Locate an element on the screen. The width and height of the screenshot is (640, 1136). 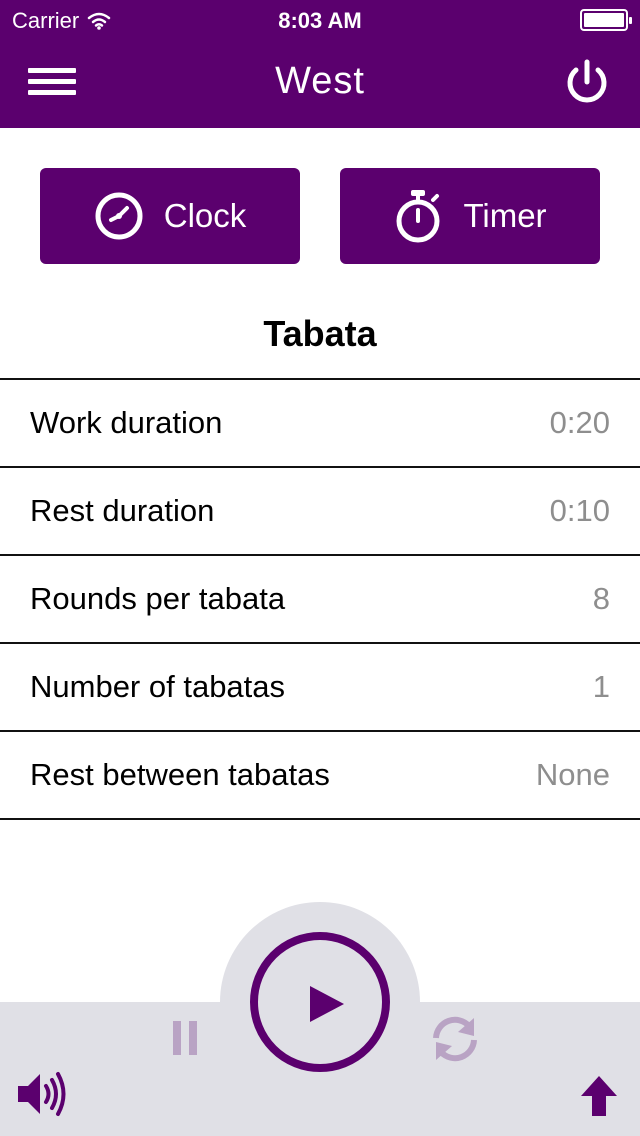
clock-button-label: Clock is located at coordinates (205, 215).